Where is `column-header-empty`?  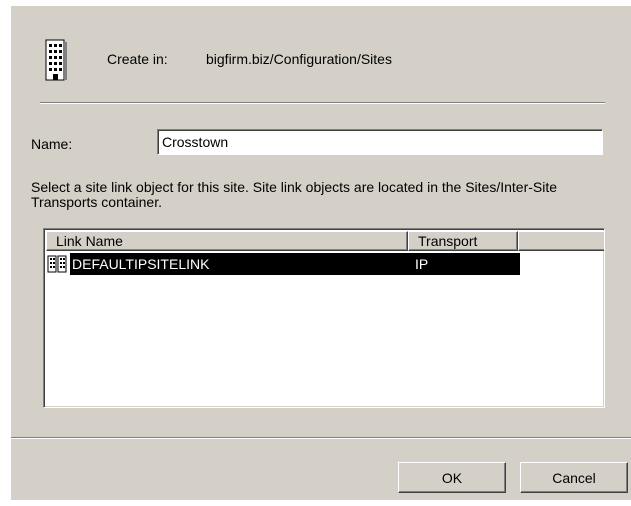 column-header-empty is located at coordinates (561, 241).